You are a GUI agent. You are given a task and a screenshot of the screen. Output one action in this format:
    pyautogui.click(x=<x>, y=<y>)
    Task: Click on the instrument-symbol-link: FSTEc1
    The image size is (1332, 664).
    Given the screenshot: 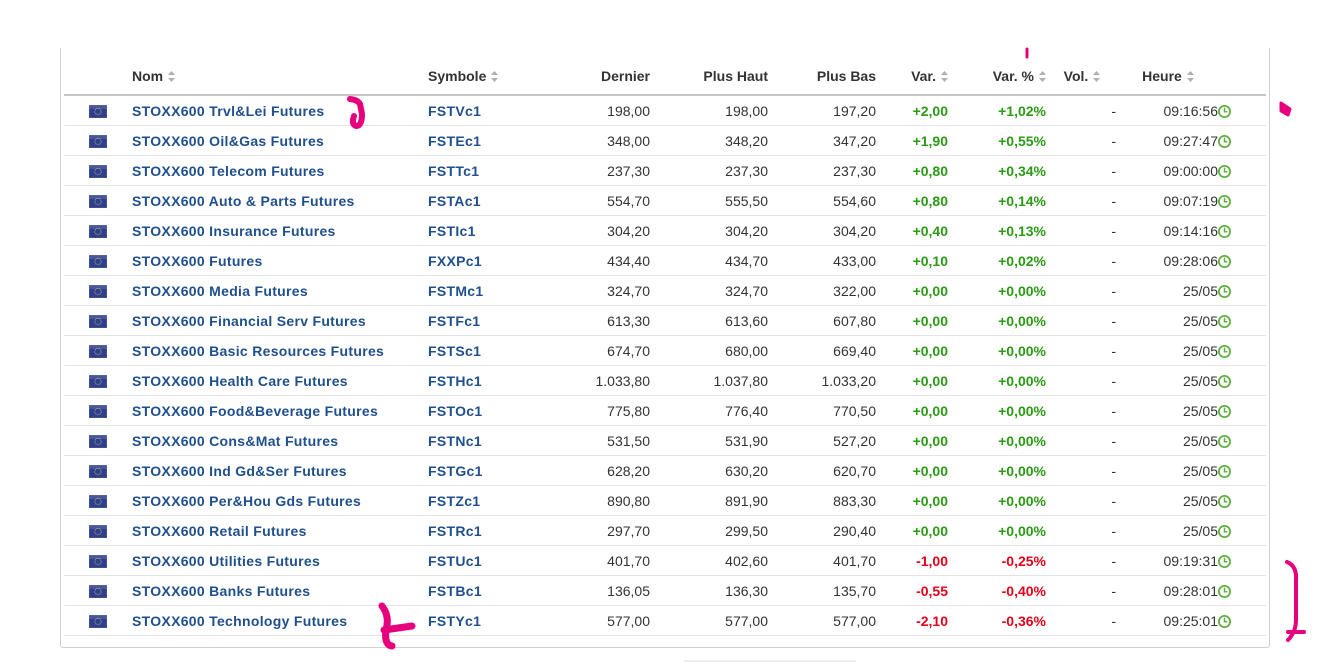 What is the action you would take?
    pyautogui.click(x=454, y=141)
    